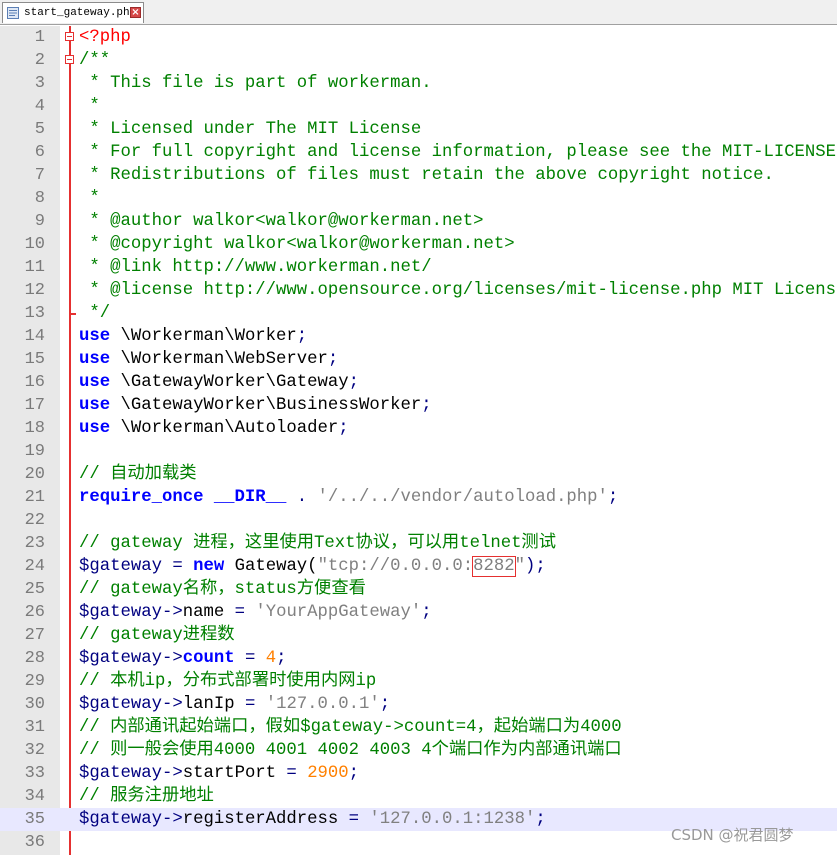  What do you see at coordinates (418, 796) in the screenshot?
I see `code-line: 34 // 服务注册地址` at bounding box center [418, 796].